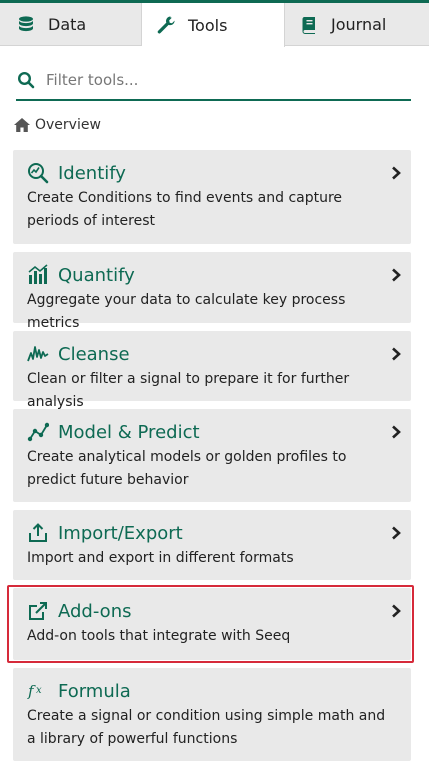  What do you see at coordinates (38, 354) in the screenshot?
I see `signal-icon` at bounding box center [38, 354].